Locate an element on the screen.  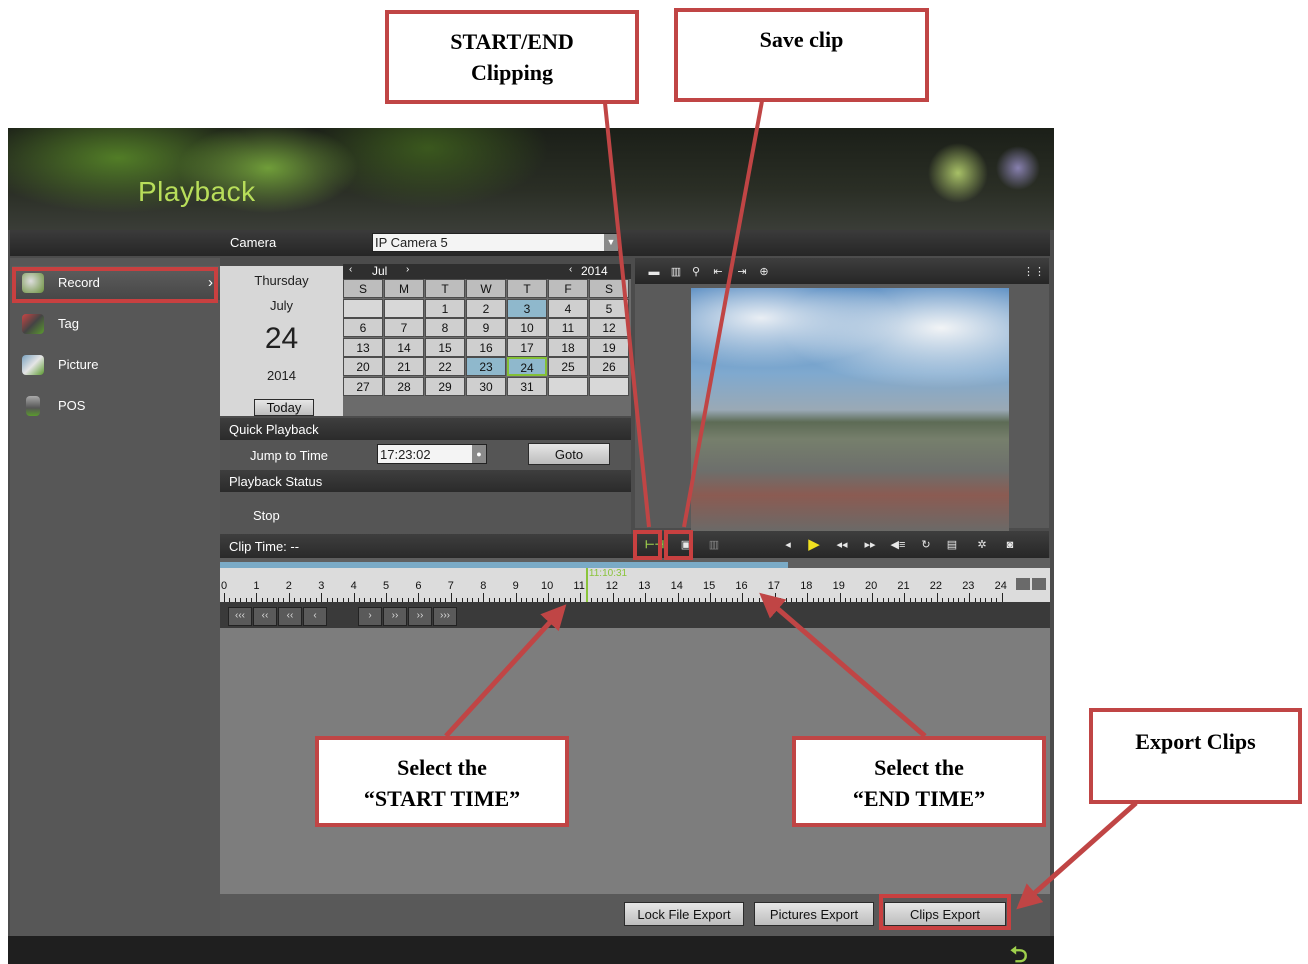
callout-select-start: Select the “START TIME” is located at coordinates (442, 781).